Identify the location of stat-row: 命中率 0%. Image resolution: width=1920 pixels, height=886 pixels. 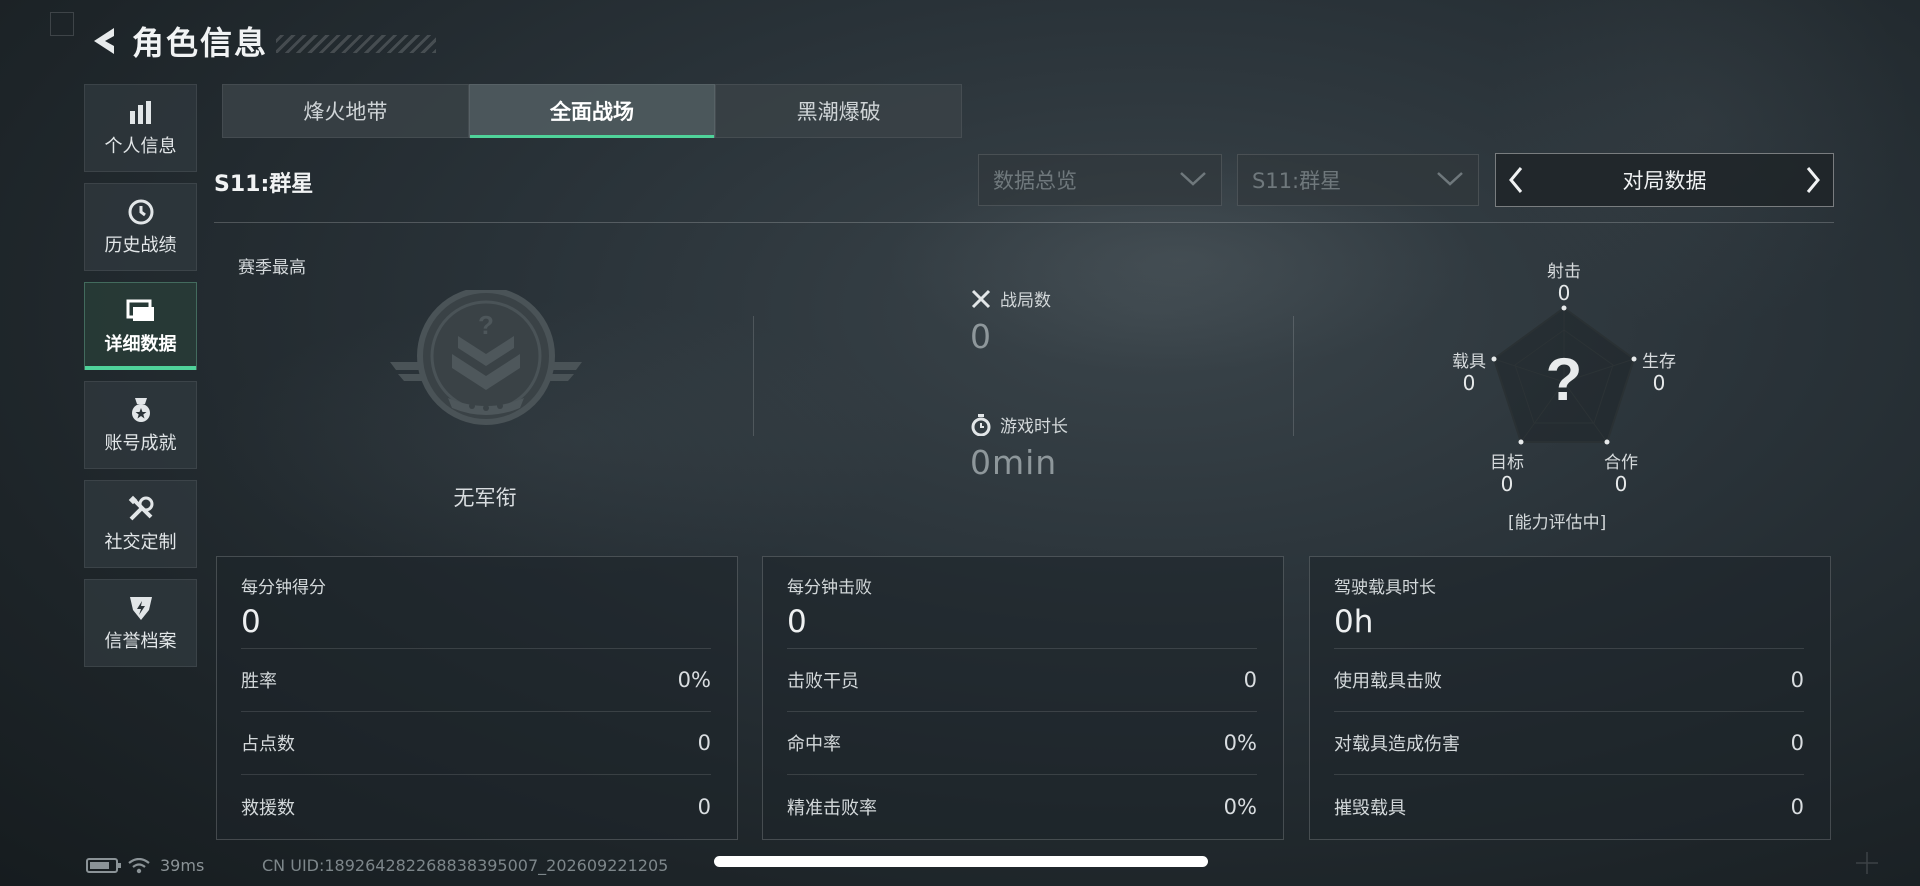
(1022, 743).